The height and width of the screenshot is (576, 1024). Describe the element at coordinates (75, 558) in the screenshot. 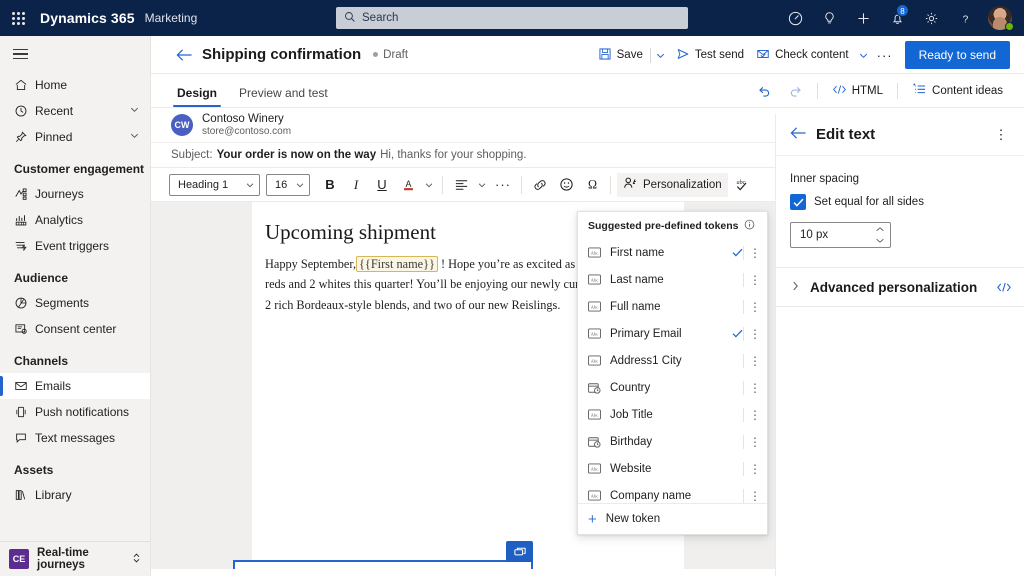

I see `area-switcher: CE Real-time journeys` at that location.